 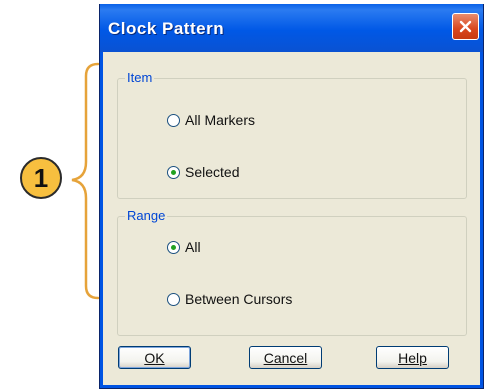 I want to click on ok-button: OK, so click(x=154, y=357).